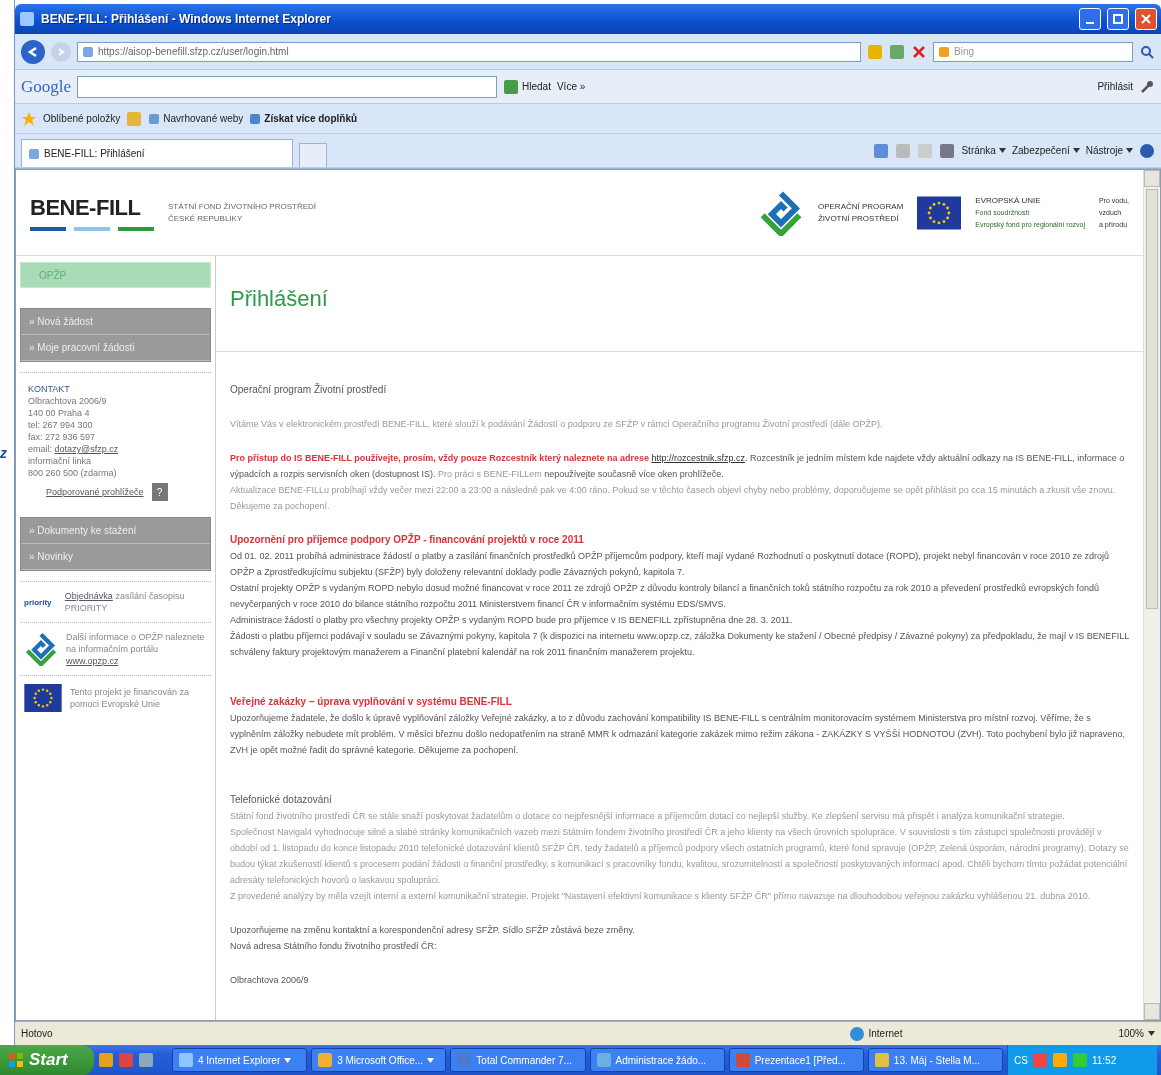 The height and width of the screenshot is (1075, 1161). I want to click on favorites-bar-item: Navrhované weby, so click(196, 118).